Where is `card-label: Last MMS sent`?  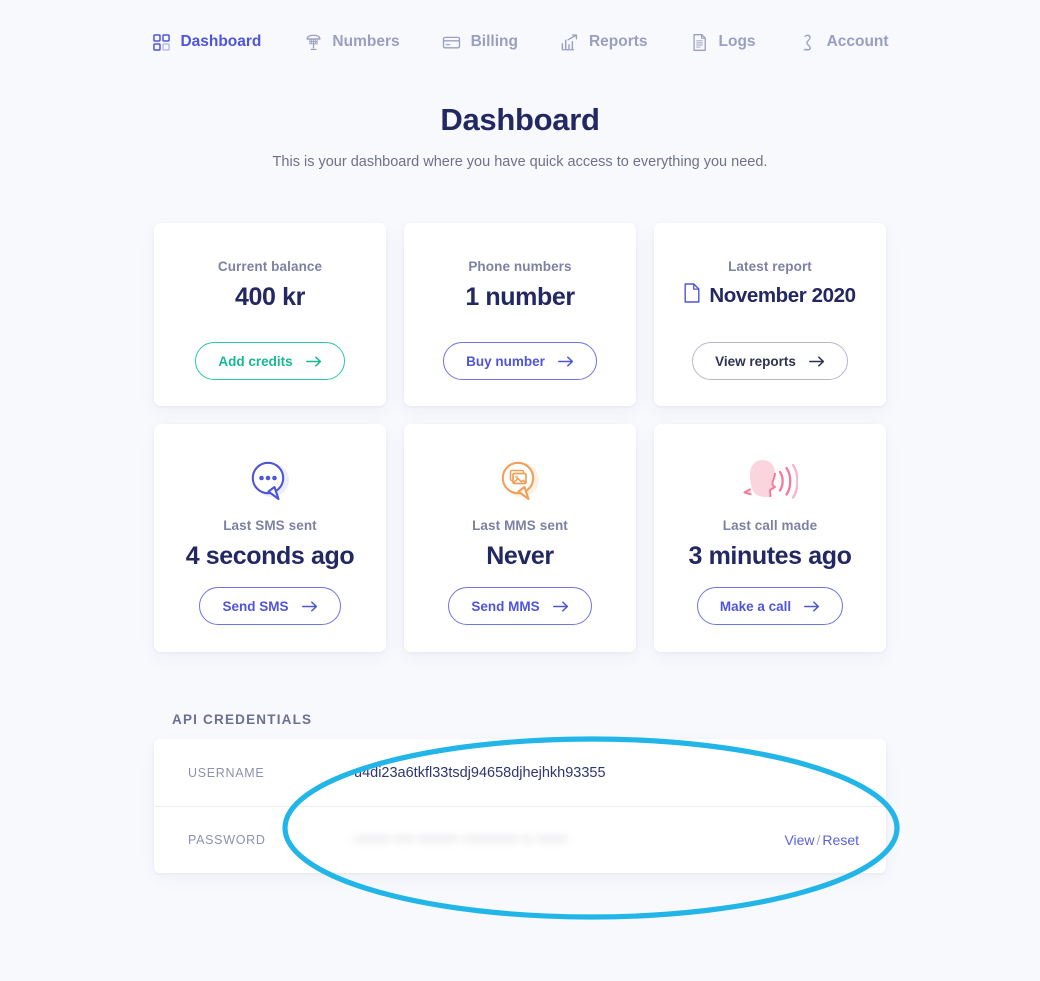
card-label: Last MMS sent is located at coordinates (520, 525).